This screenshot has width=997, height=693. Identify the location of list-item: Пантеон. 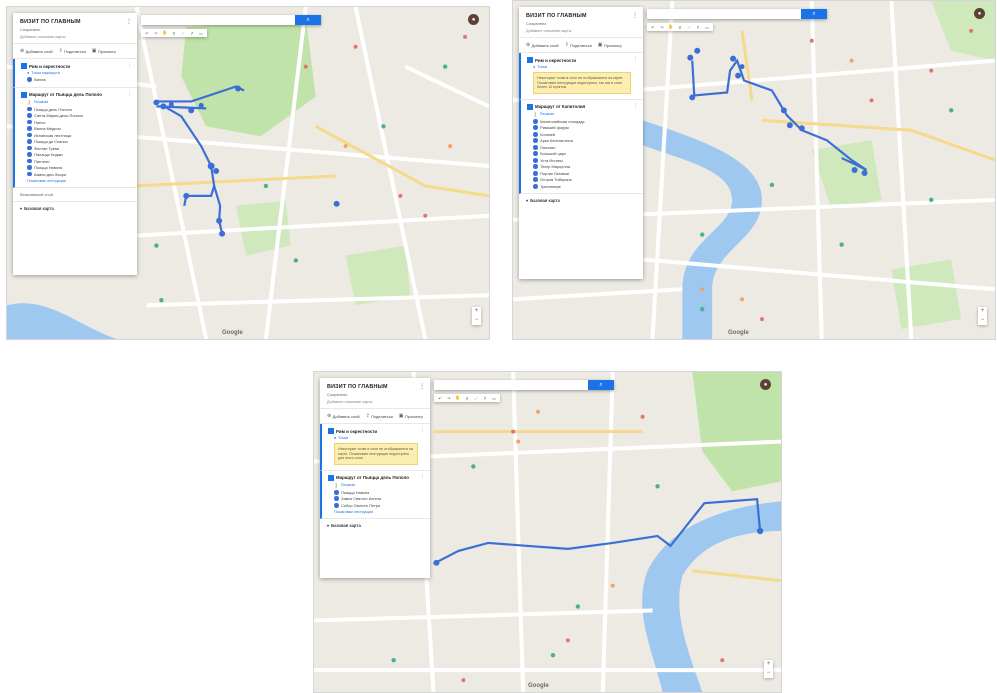
(79, 161).